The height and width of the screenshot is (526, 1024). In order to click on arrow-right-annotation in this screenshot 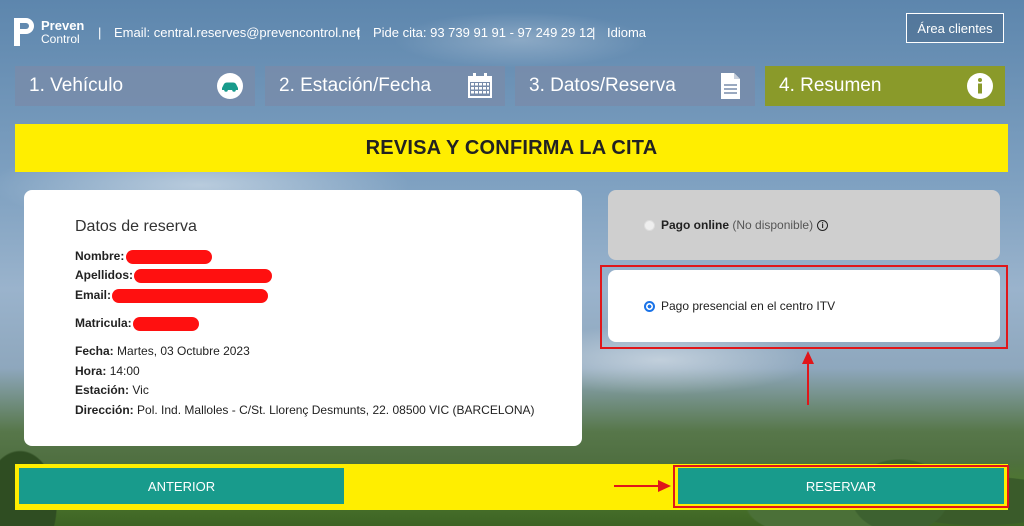, I will do `click(642, 486)`.